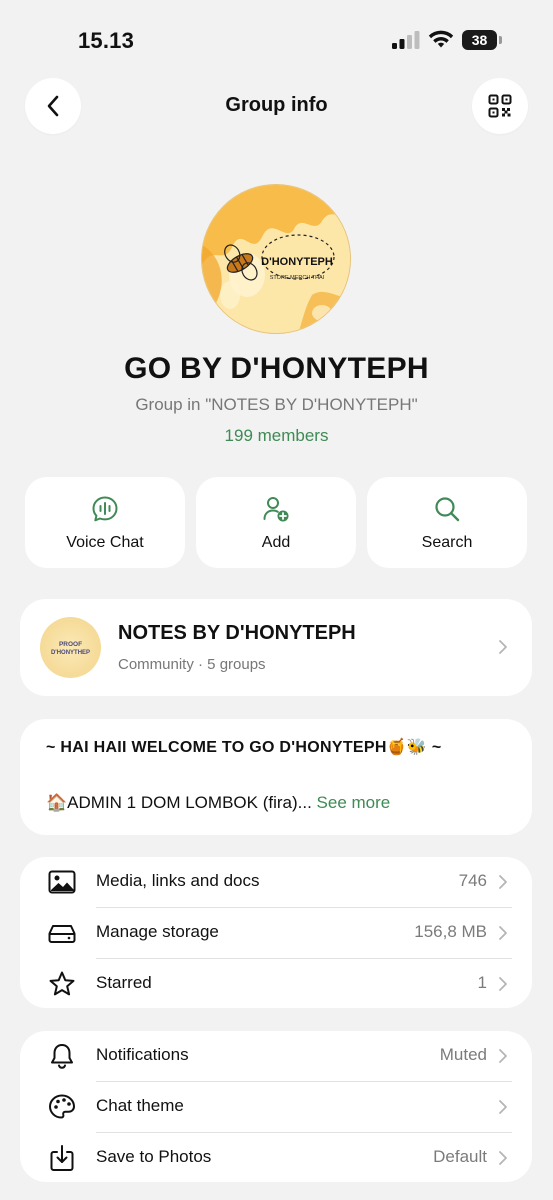 This screenshot has width=553, height=1200. Describe the element at coordinates (276, 368) in the screenshot. I see `group-name: GO BY D'HONYTEPH` at that location.